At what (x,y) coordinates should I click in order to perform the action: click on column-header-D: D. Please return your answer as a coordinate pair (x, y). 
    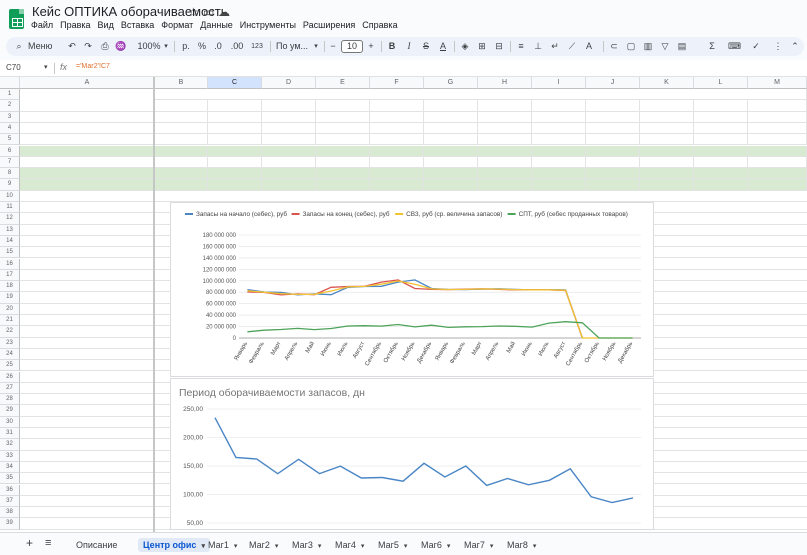
    Looking at the image, I should click on (289, 83).